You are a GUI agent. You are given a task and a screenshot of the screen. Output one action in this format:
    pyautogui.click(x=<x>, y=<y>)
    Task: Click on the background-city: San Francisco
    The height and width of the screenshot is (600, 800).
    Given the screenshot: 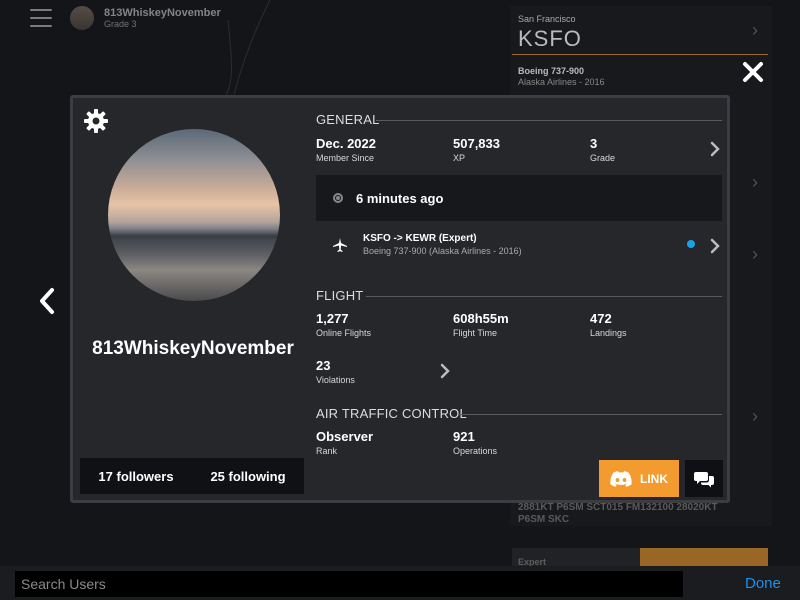 What is the action you would take?
    pyautogui.click(x=547, y=19)
    